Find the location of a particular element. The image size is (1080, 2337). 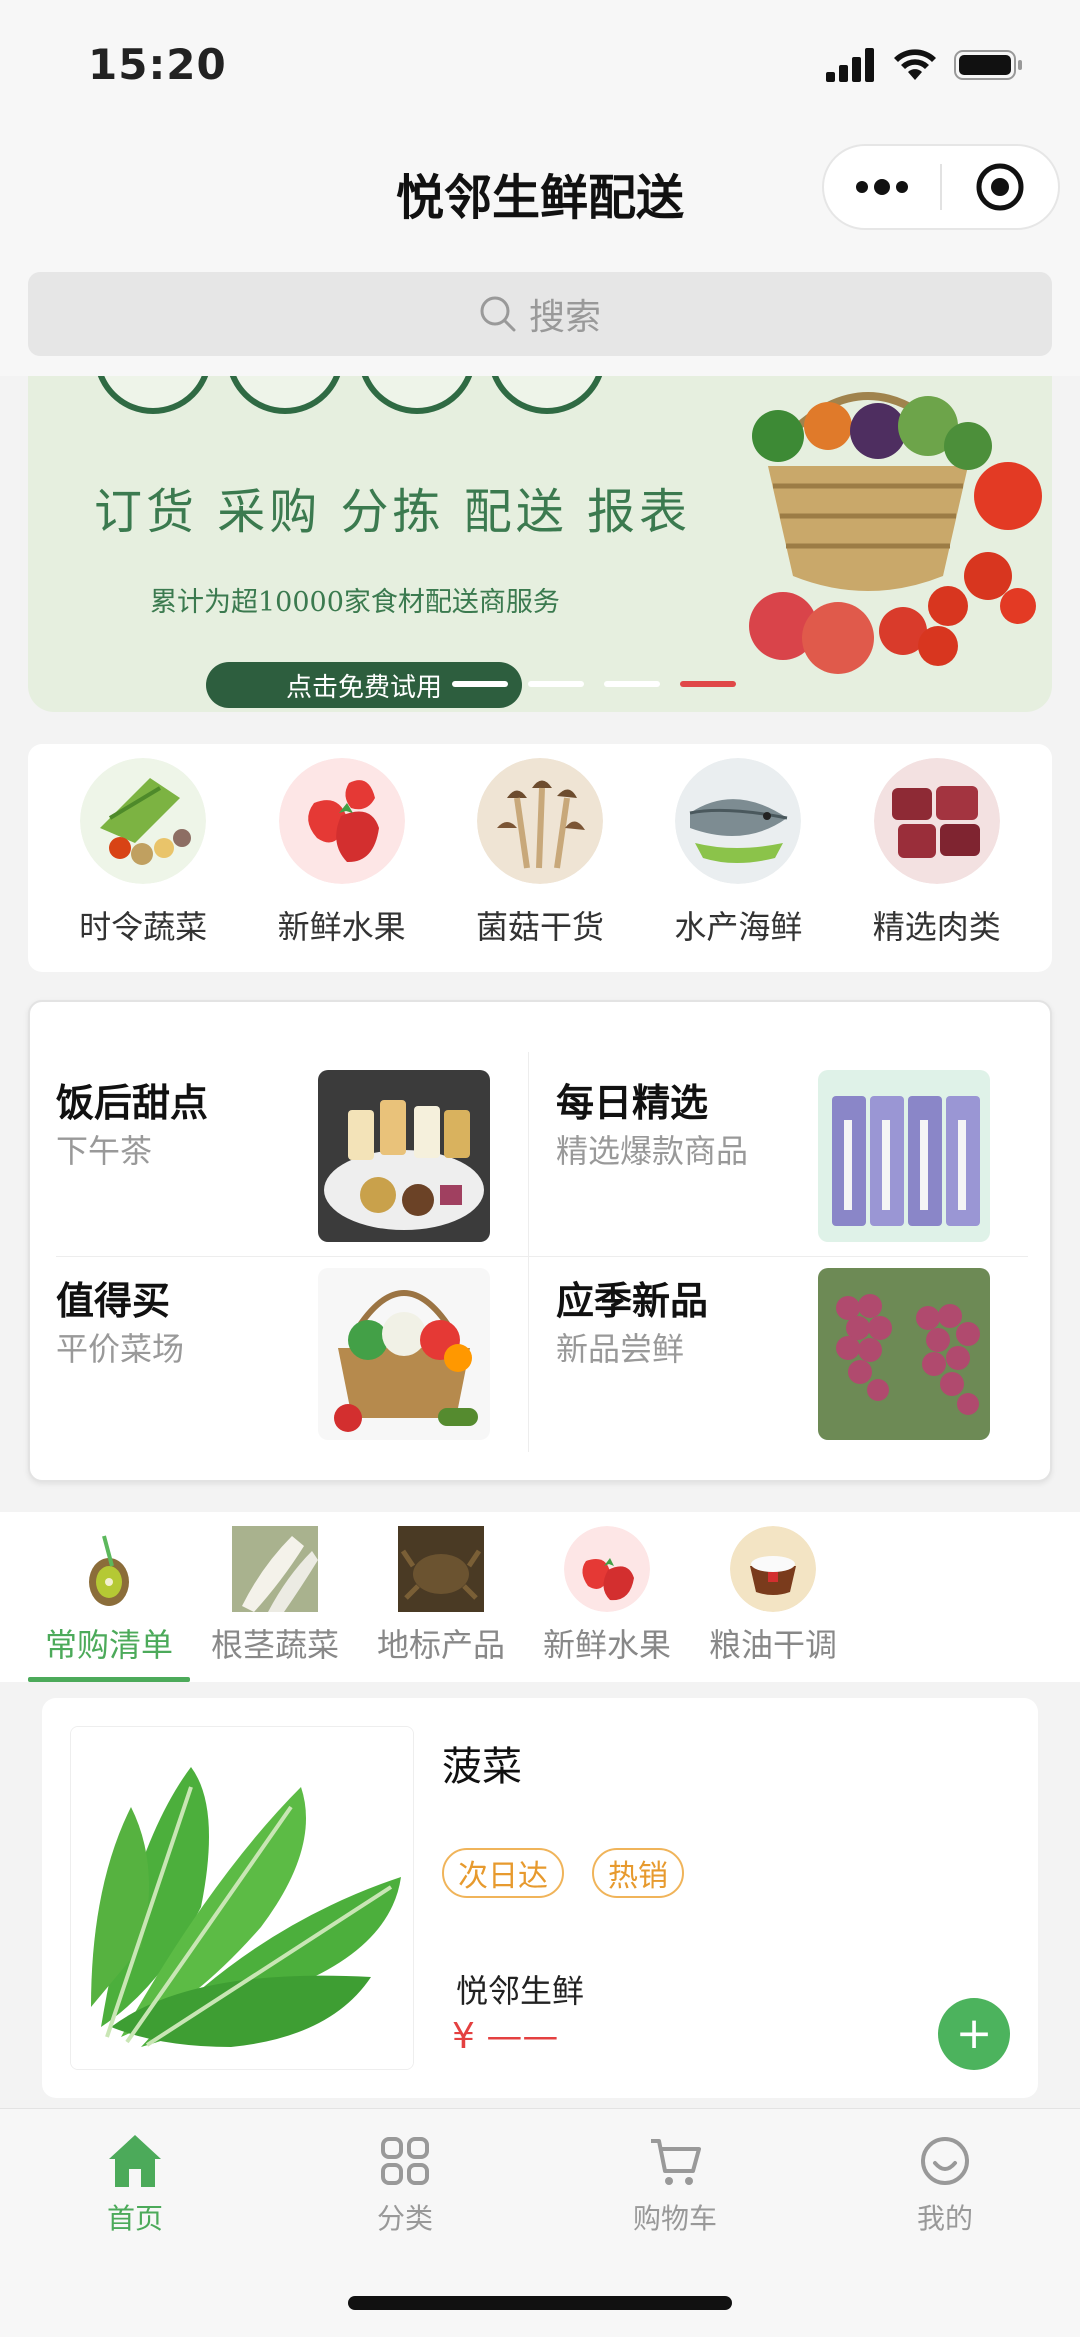

feature-daily-picks: 每日精选 精选爆款商品 is located at coordinates (769, 1122).